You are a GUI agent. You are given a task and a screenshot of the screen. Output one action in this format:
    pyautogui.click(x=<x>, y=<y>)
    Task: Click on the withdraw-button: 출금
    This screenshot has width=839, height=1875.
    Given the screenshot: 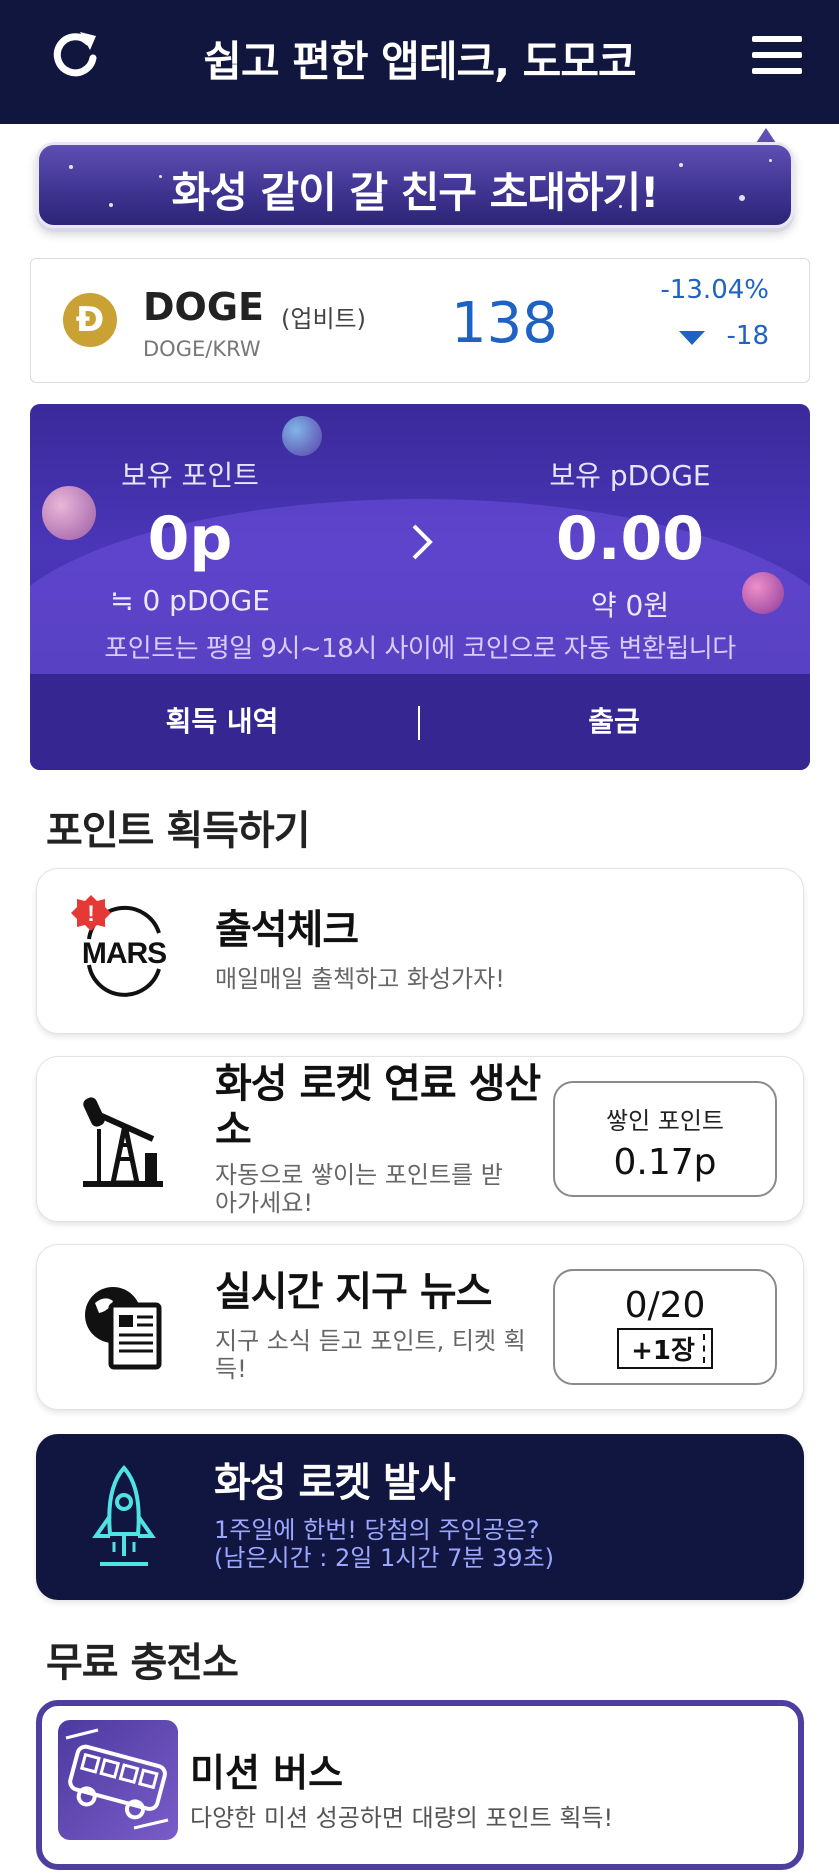 What is the action you would take?
    pyautogui.click(x=614, y=720)
    